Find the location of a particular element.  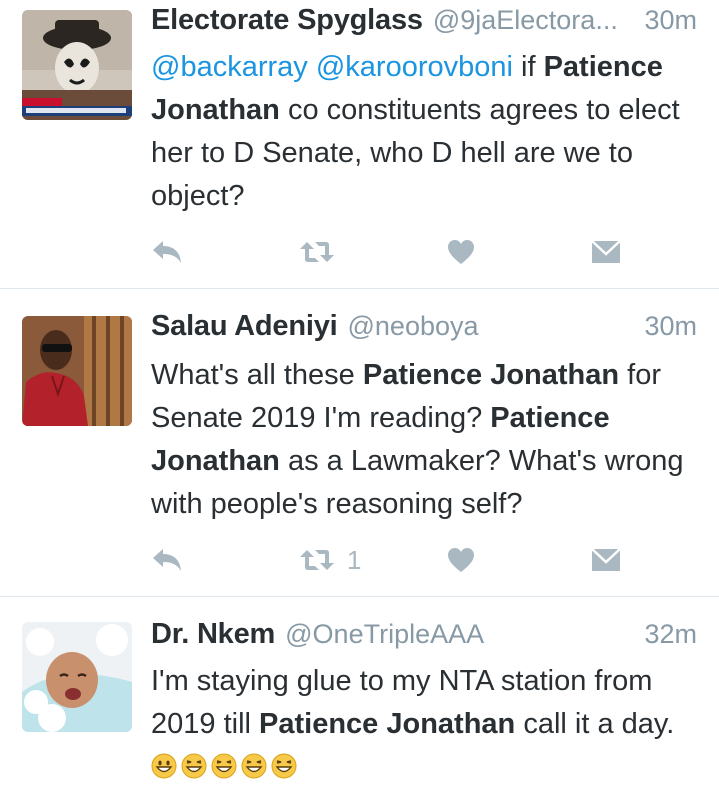

mention-link: @karoorovboni is located at coordinates (414, 67).